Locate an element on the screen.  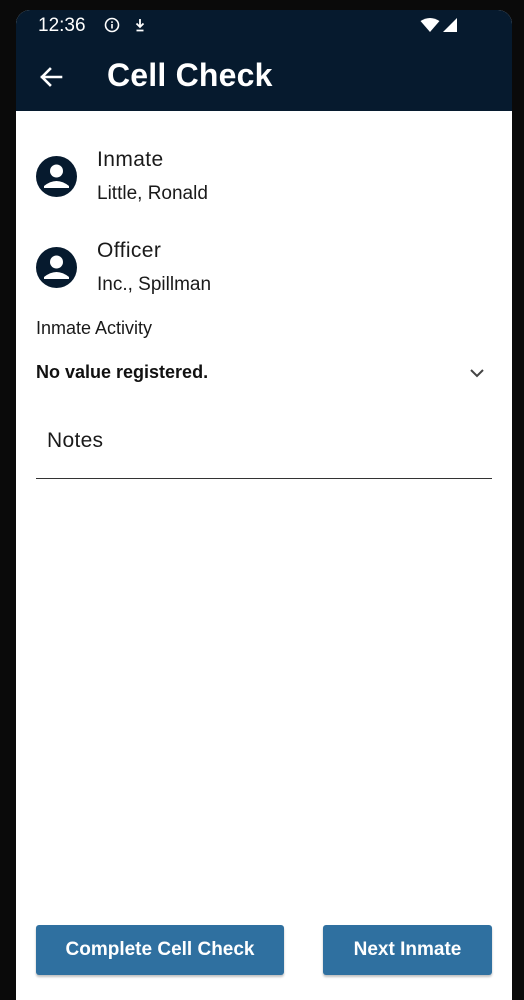
info-icon is located at coordinates (112, 25).